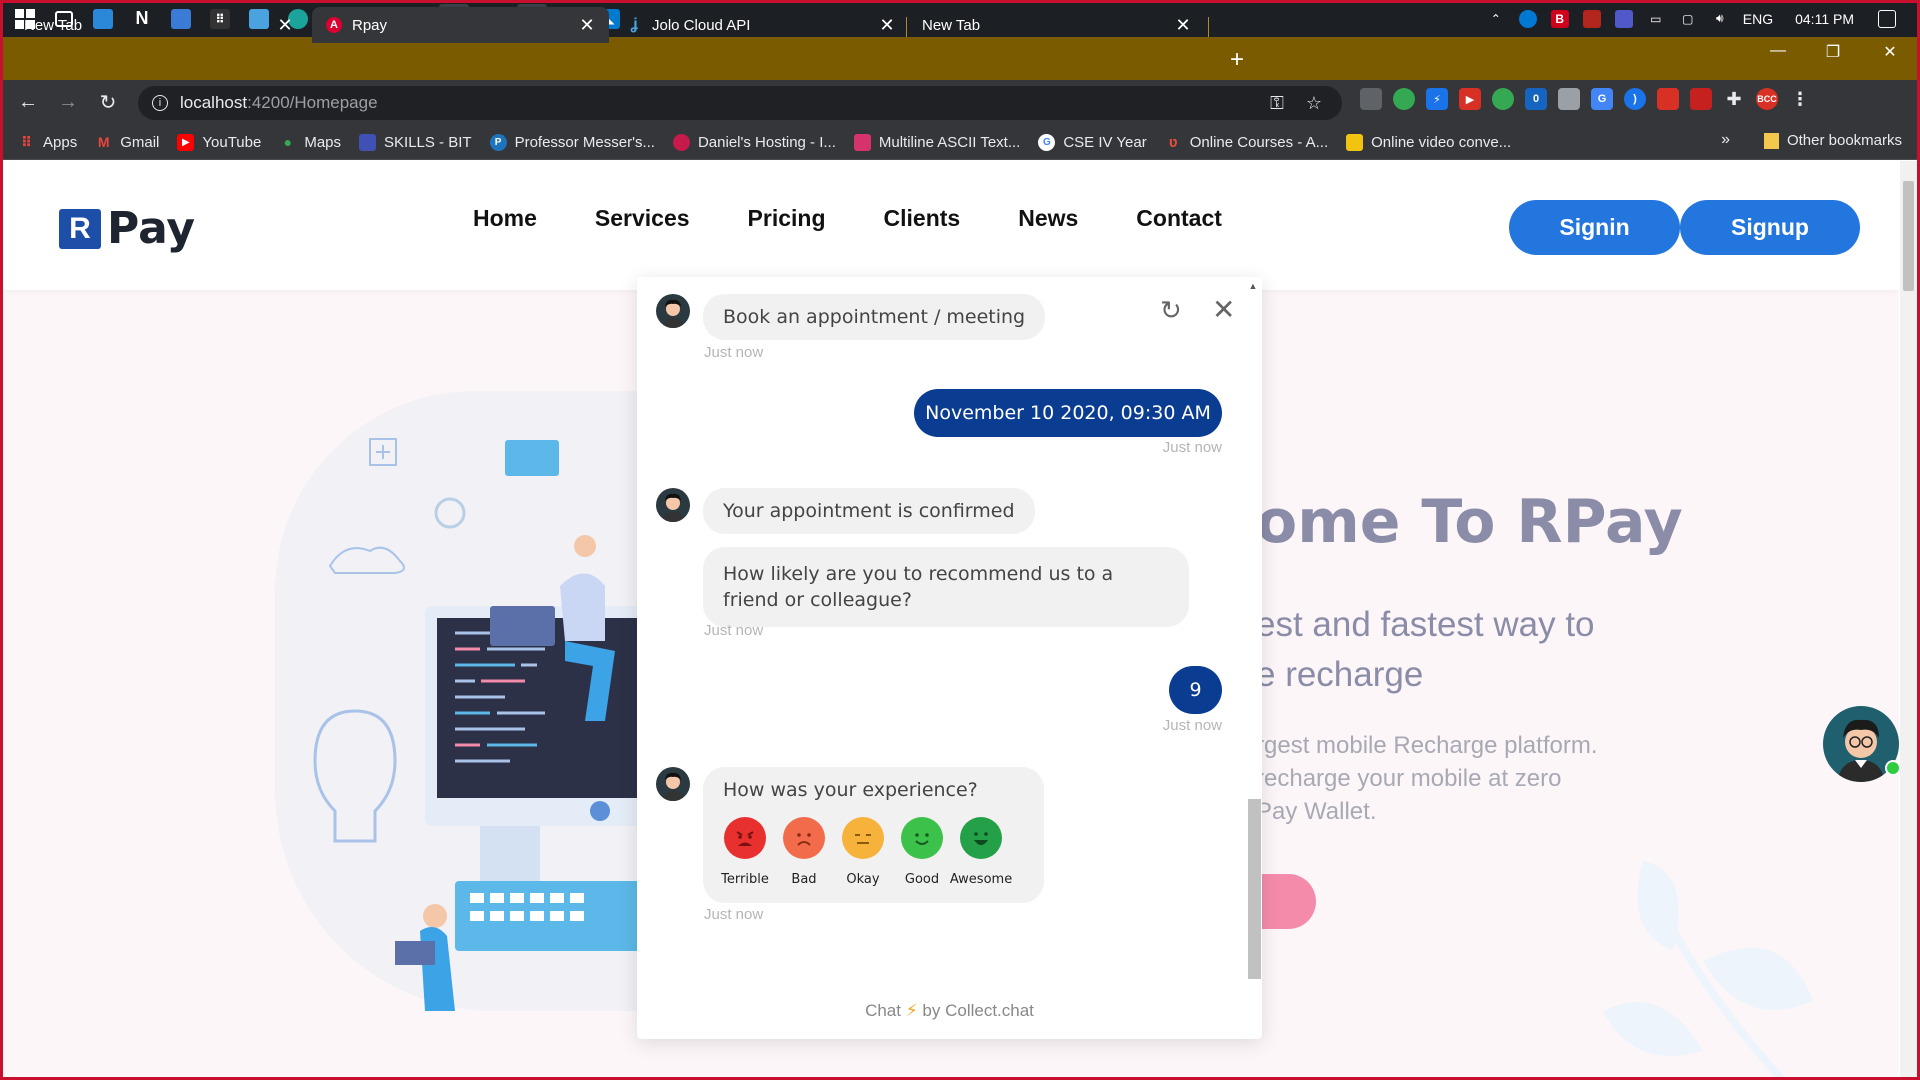 The width and height of the screenshot is (1920, 1080). What do you see at coordinates (288, 142) in the screenshot?
I see `maps-icon: ●` at bounding box center [288, 142].